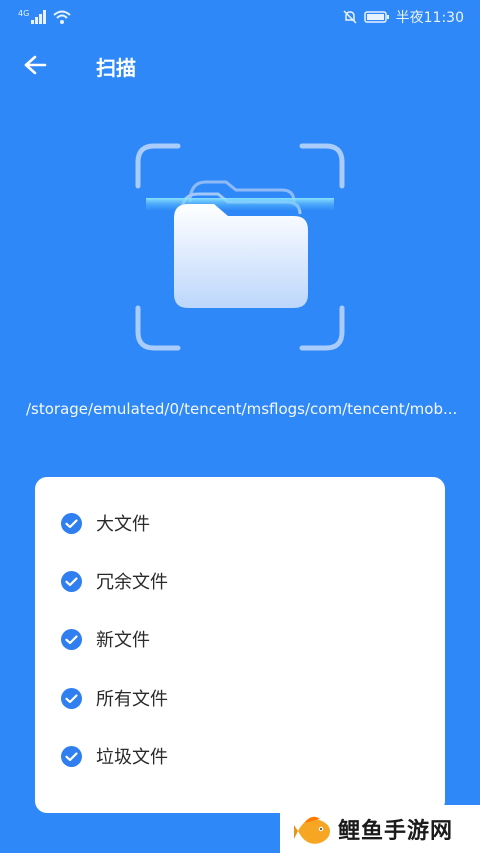 This screenshot has height=853, width=480. Describe the element at coordinates (240, 523) in the screenshot. I see `list-item-large-files: 大文件` at that location.